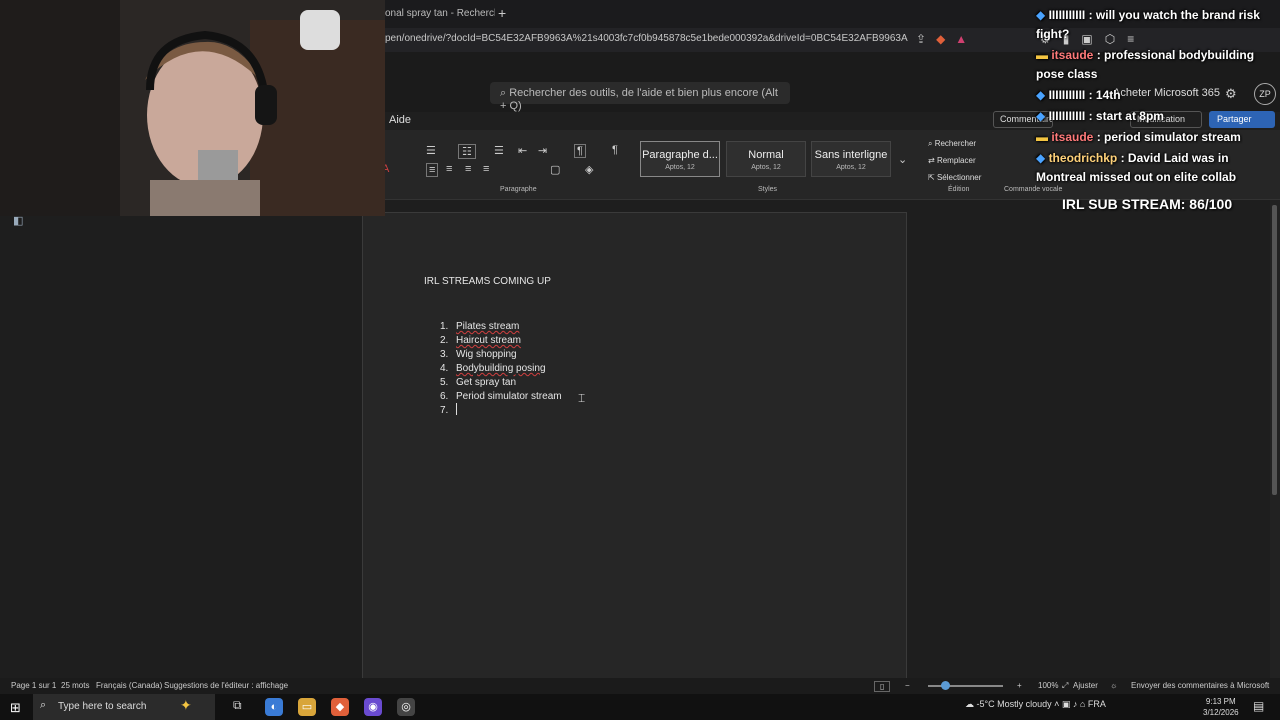 Image resolution: width=1280 pixels, height=720 pixels. I want to click on list-text: Haircut stream, so click(489, 340).